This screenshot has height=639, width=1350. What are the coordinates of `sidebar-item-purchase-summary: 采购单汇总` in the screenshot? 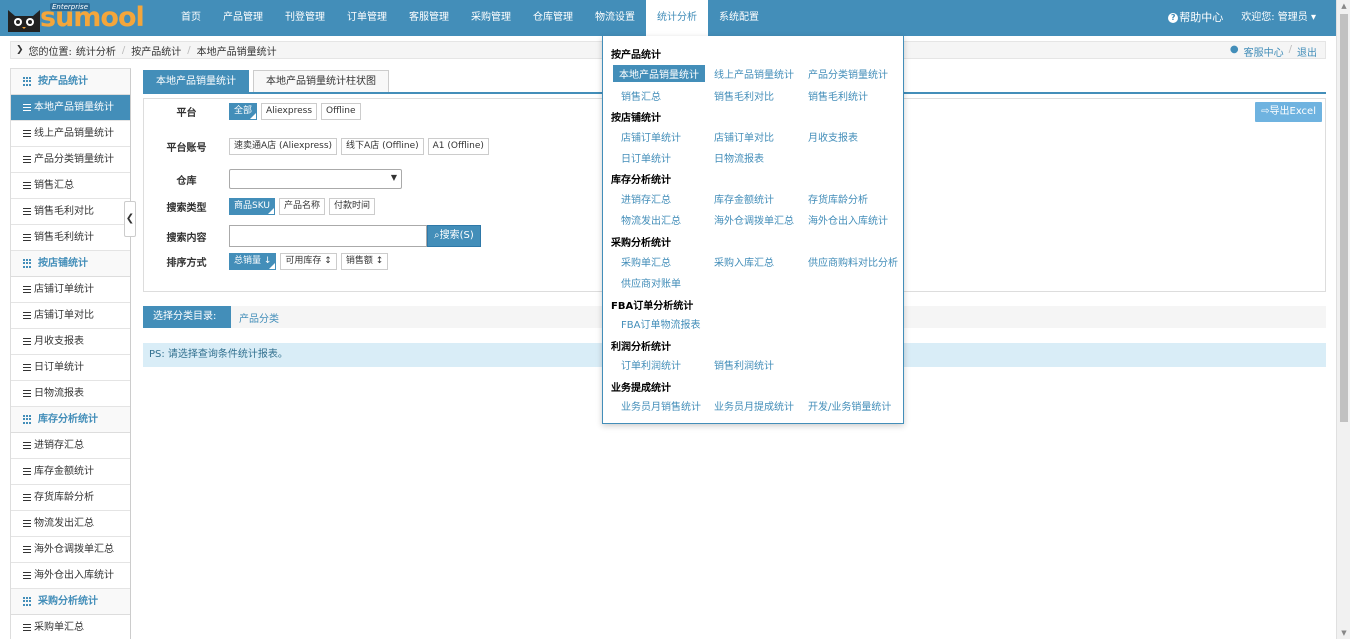 It's located at (70, 627).